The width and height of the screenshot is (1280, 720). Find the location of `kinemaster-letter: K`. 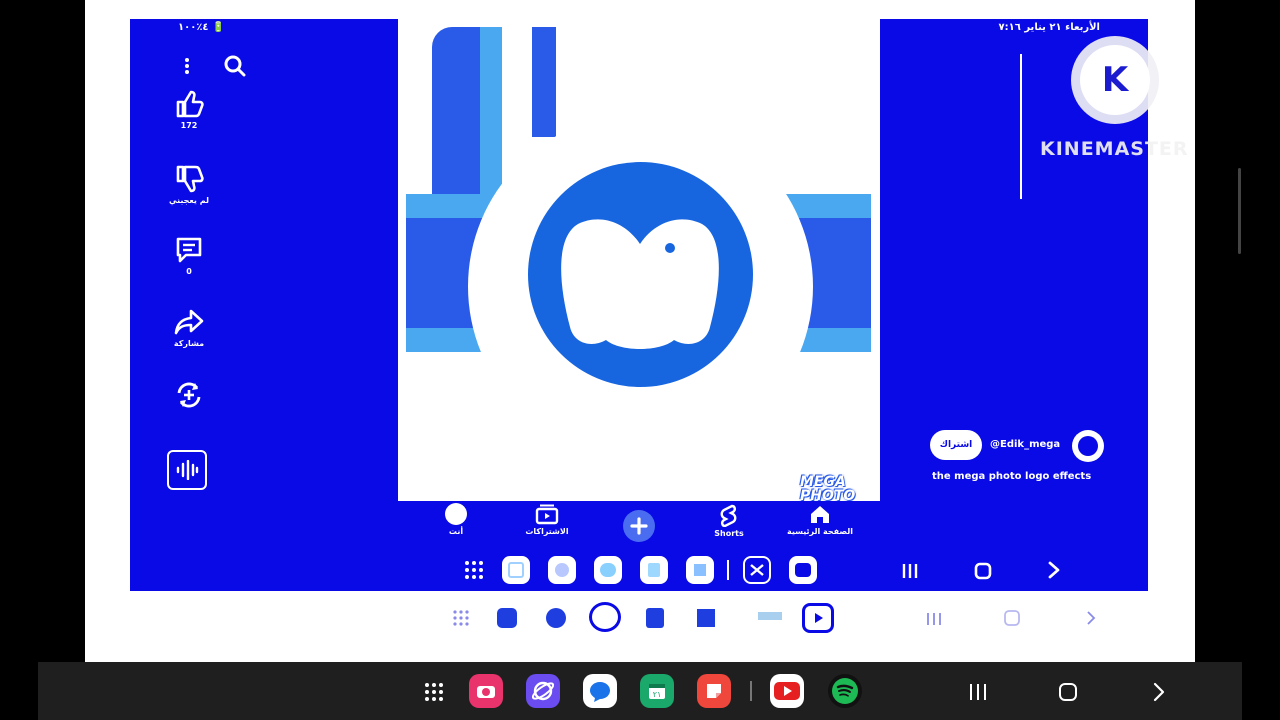

kinemaster-letter: K is located at coordinates (1115, 80).